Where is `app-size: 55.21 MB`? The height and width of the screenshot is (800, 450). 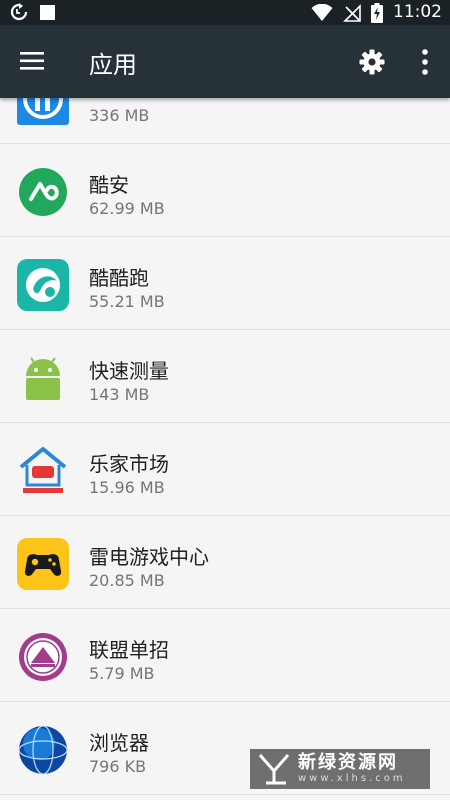 app-size: 55.21 MB is located at coordinates (127, 301).